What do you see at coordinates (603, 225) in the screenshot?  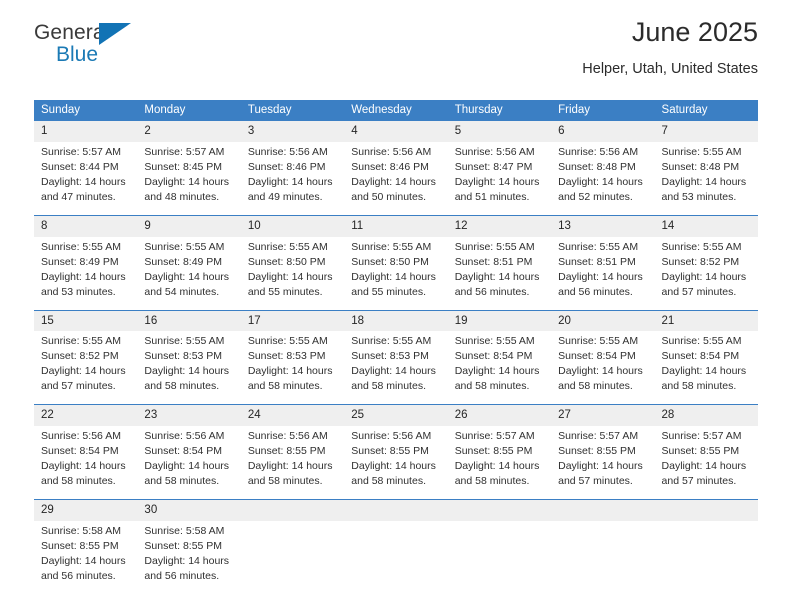 I see `day-number: 13` at bounding box center [603, 225].